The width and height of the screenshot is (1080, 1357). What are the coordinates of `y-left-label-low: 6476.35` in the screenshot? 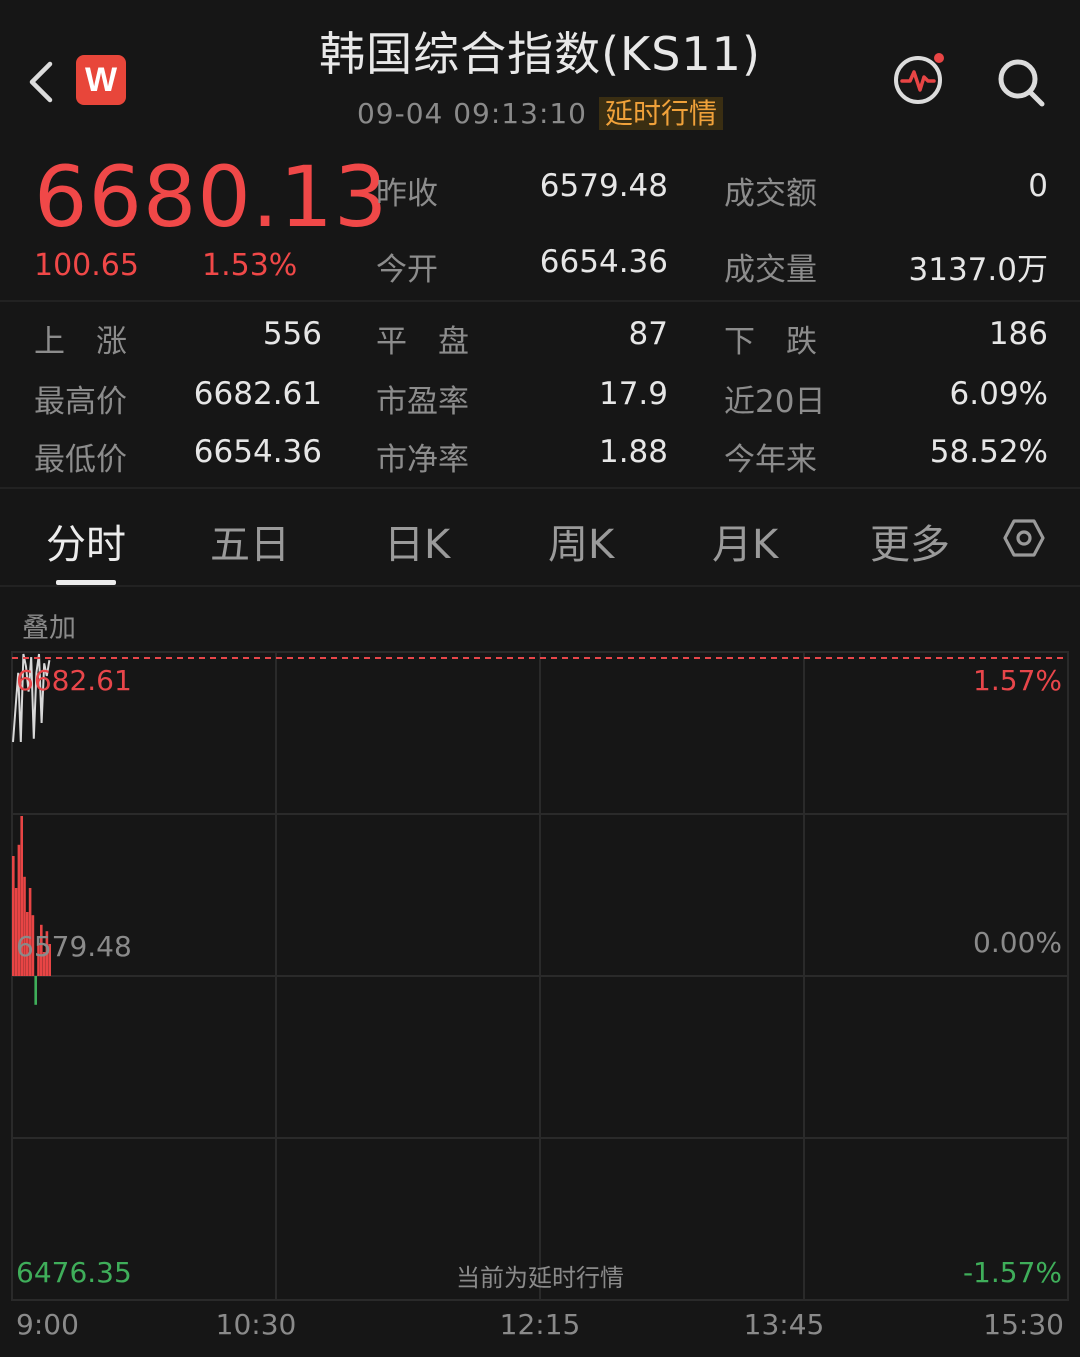 It's located at (74, 1272).